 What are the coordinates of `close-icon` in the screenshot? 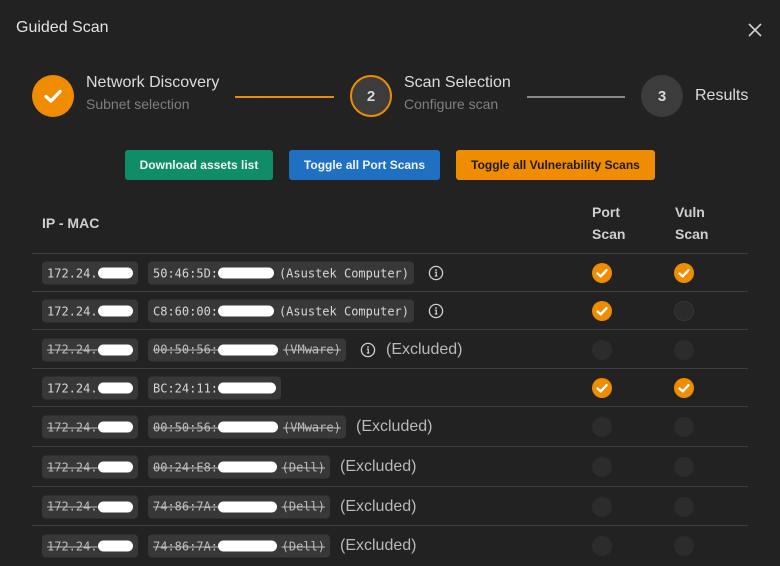 It's located at (755, 30).